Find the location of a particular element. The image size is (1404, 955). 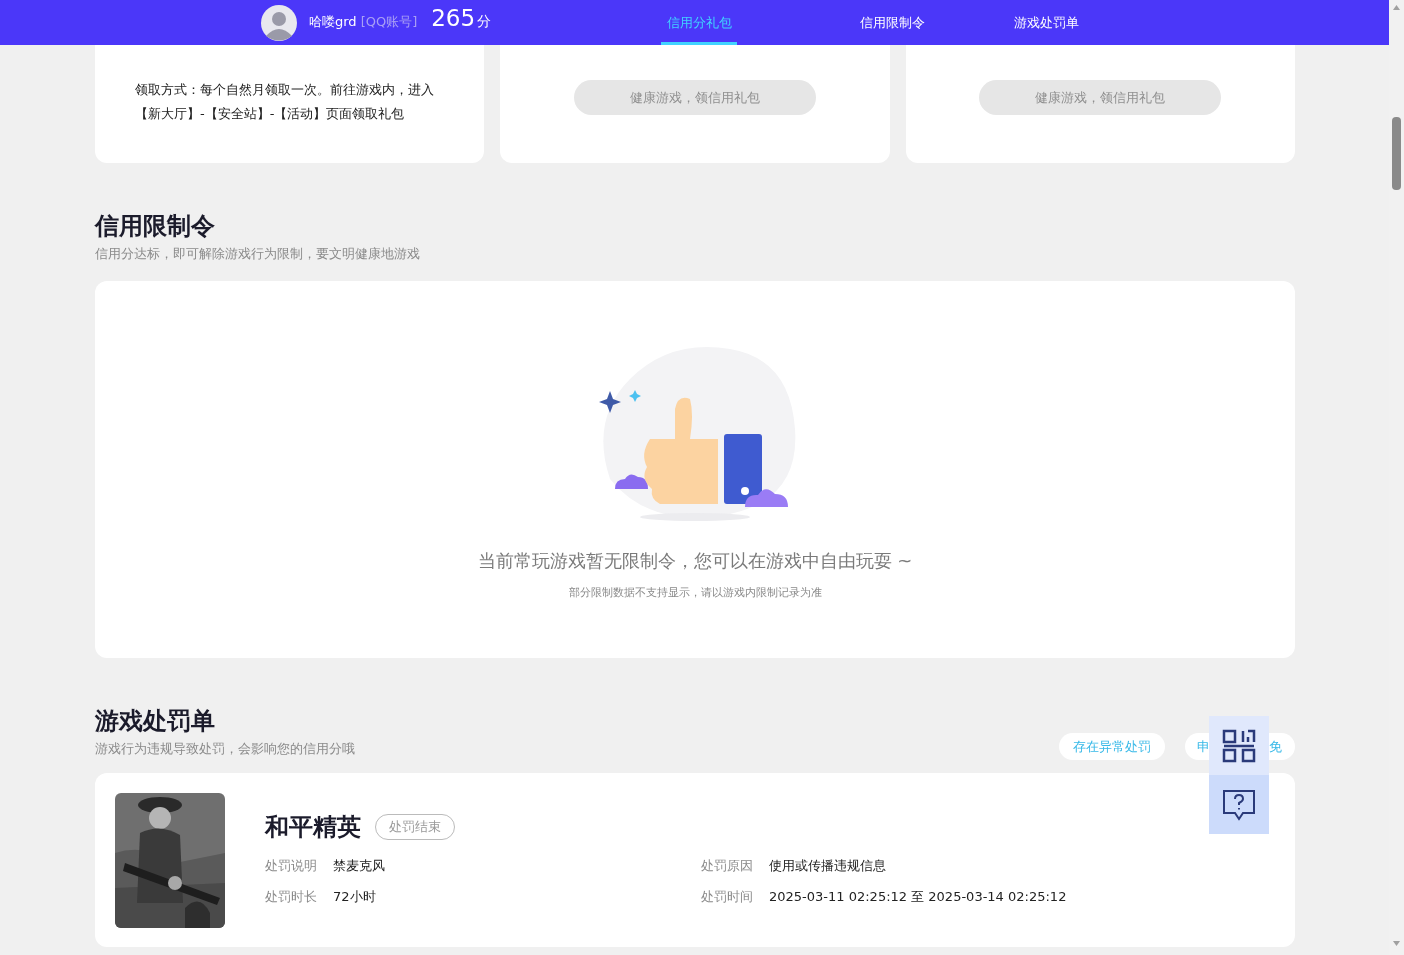

nav-tab: 信用限制令 is located at coordinates (892, 22).